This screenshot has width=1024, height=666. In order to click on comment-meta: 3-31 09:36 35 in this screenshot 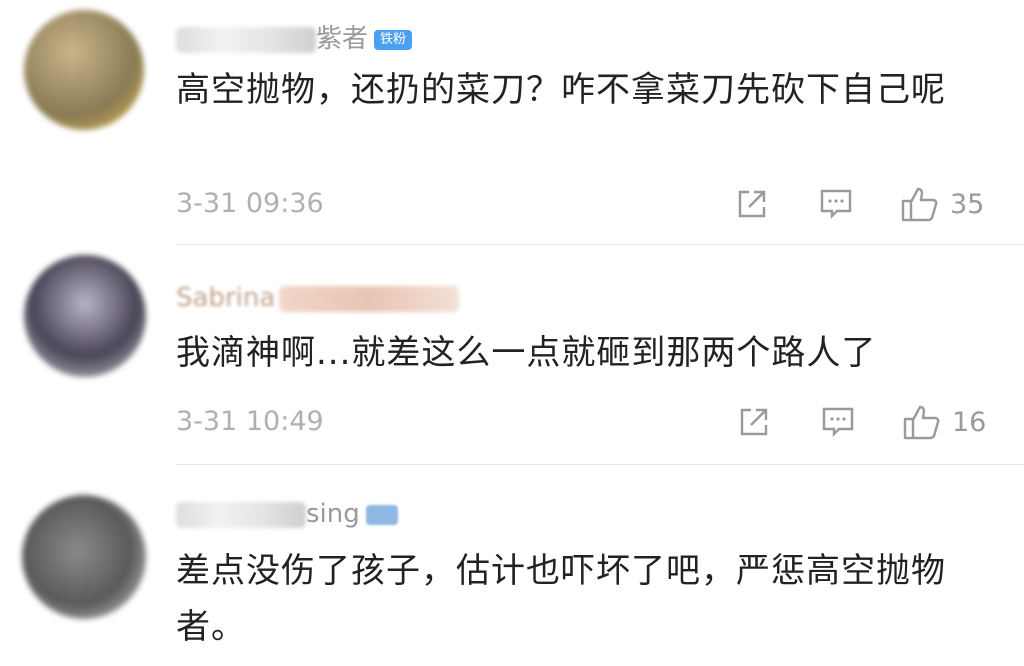, I will do `click(582, 204)`.